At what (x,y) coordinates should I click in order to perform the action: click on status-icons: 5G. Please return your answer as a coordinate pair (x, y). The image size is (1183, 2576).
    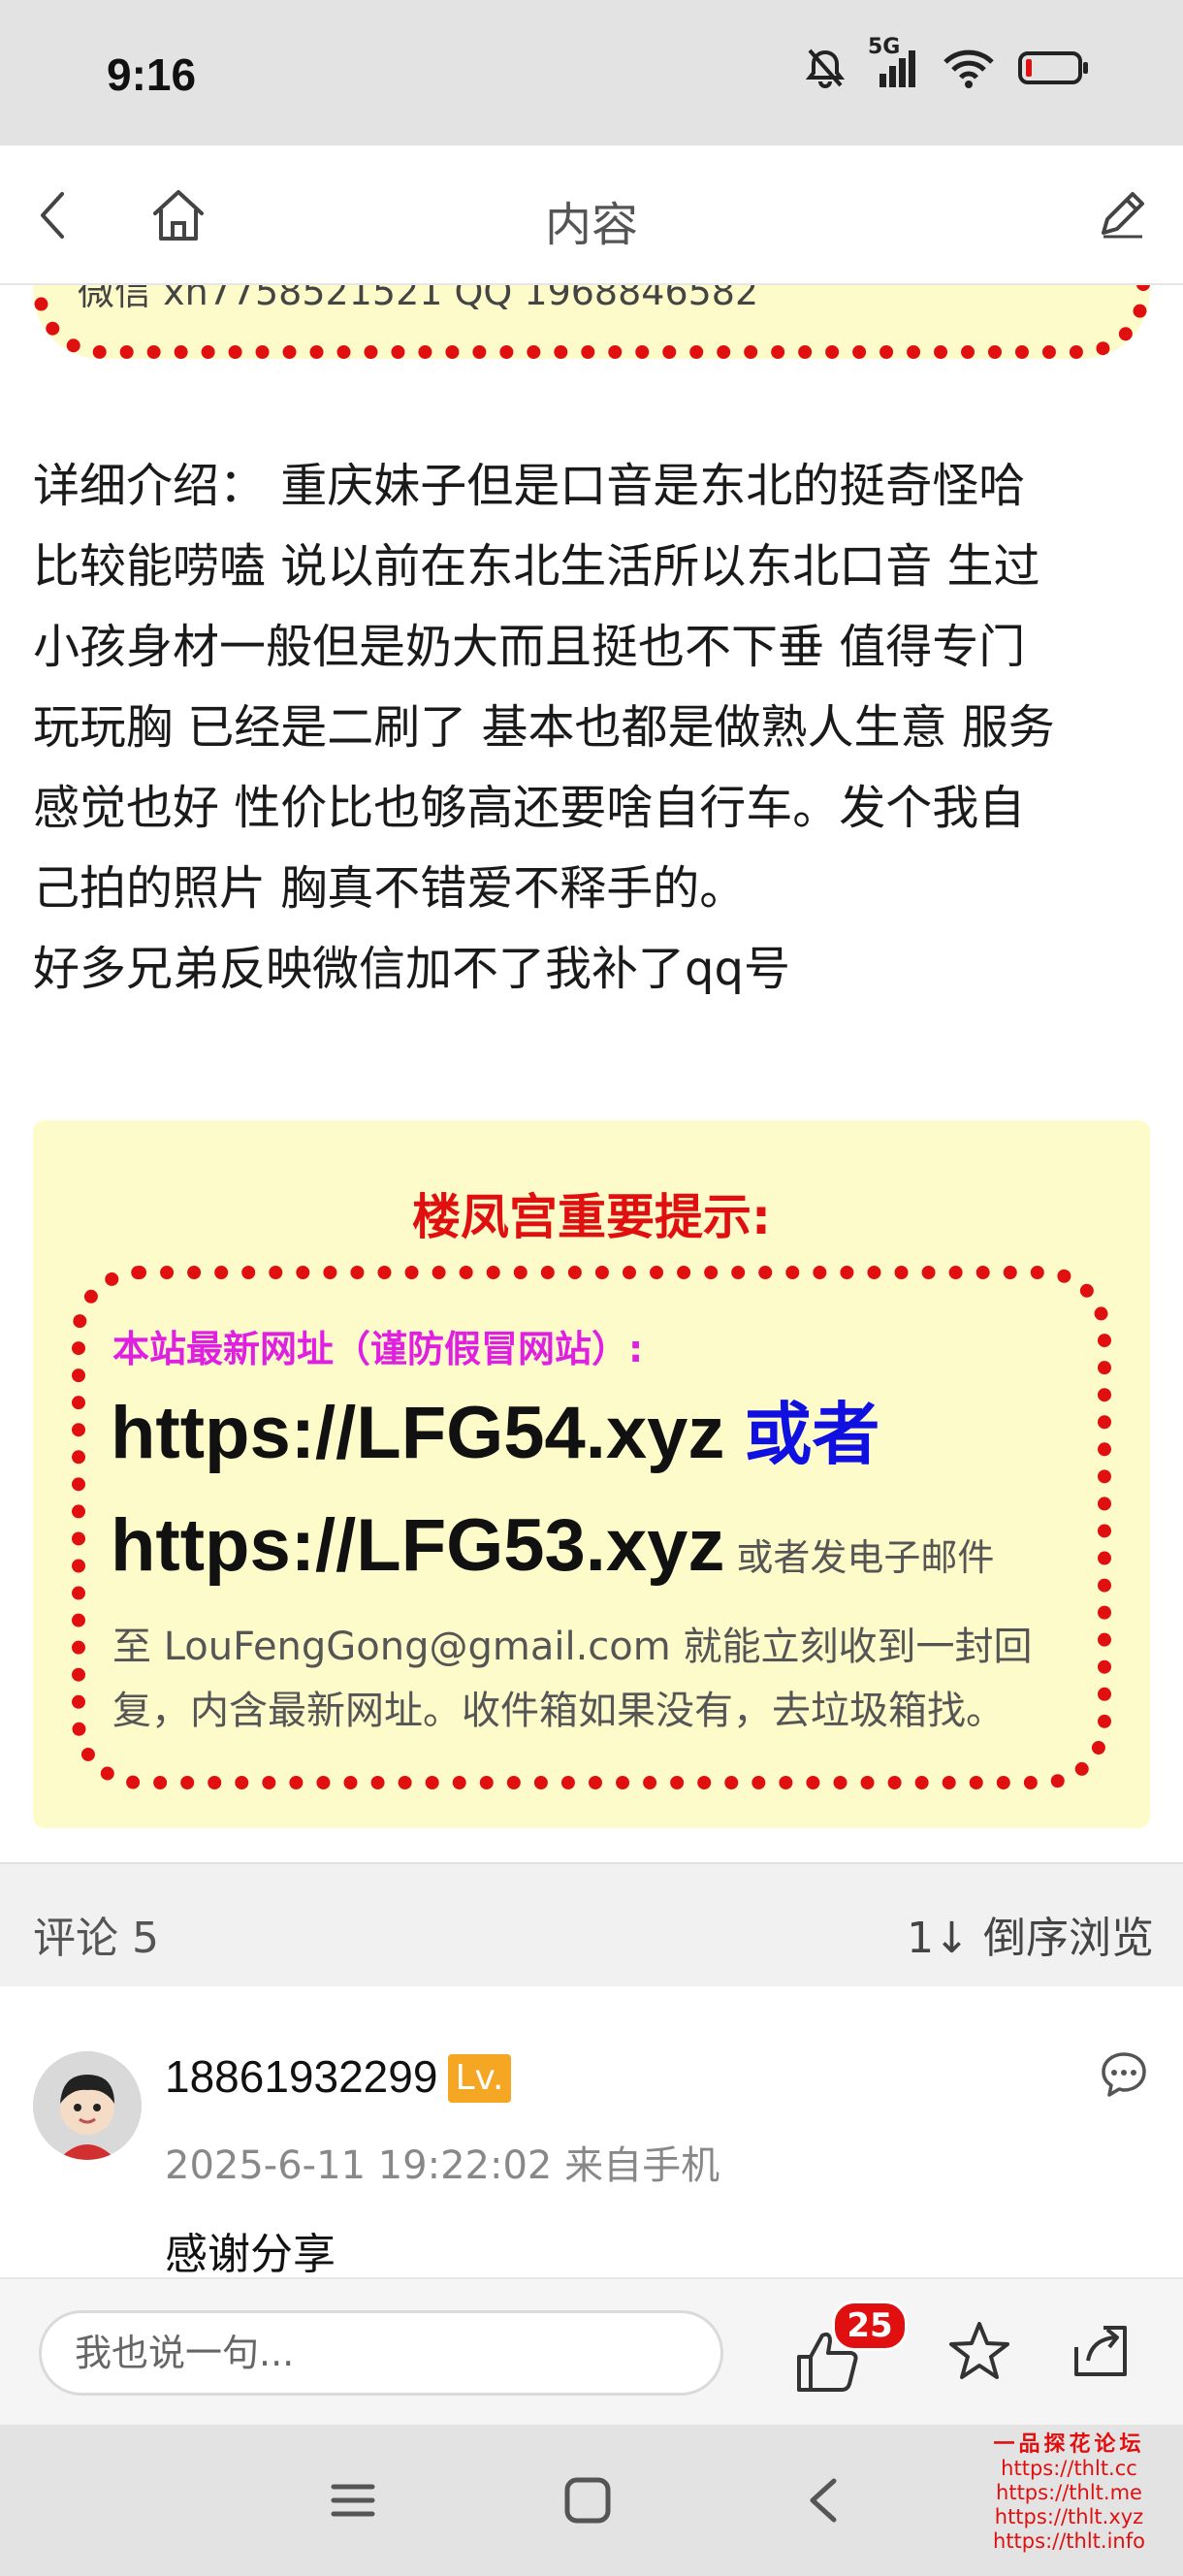
    Looking at the image, I should click on (947, 64).